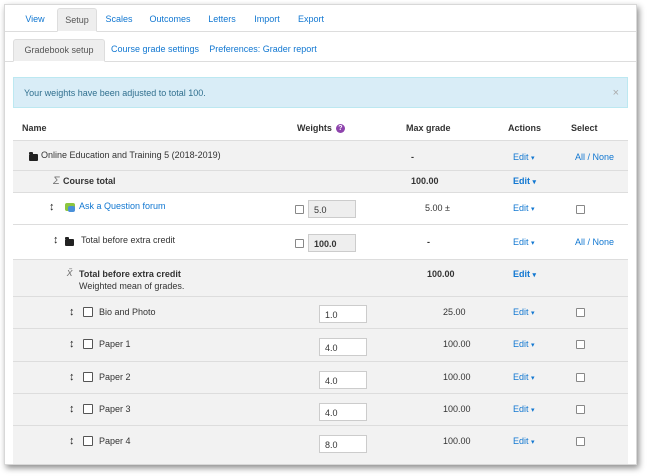 The height and width of the screenshot is (476, 650). Describe the element at coordinates (115, 409) in the screenshot. I see `grade-item-name: Paper 3` at that location.